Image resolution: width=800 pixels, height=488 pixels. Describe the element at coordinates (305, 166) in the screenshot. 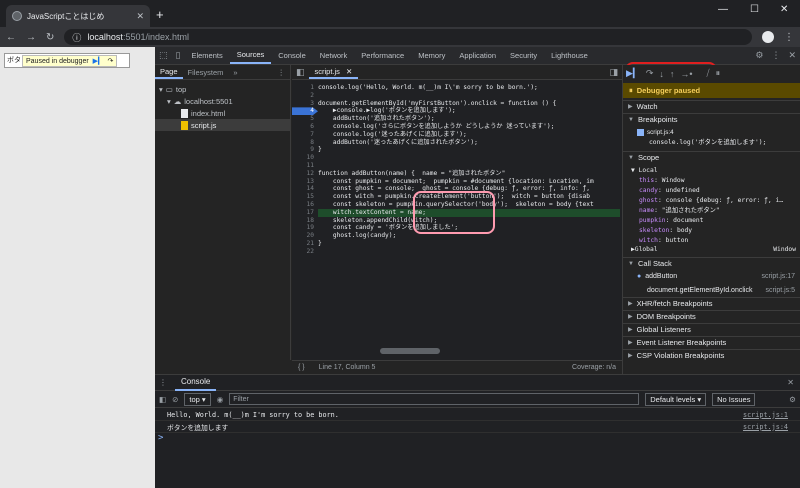

I see `line-number: 11` at that location.